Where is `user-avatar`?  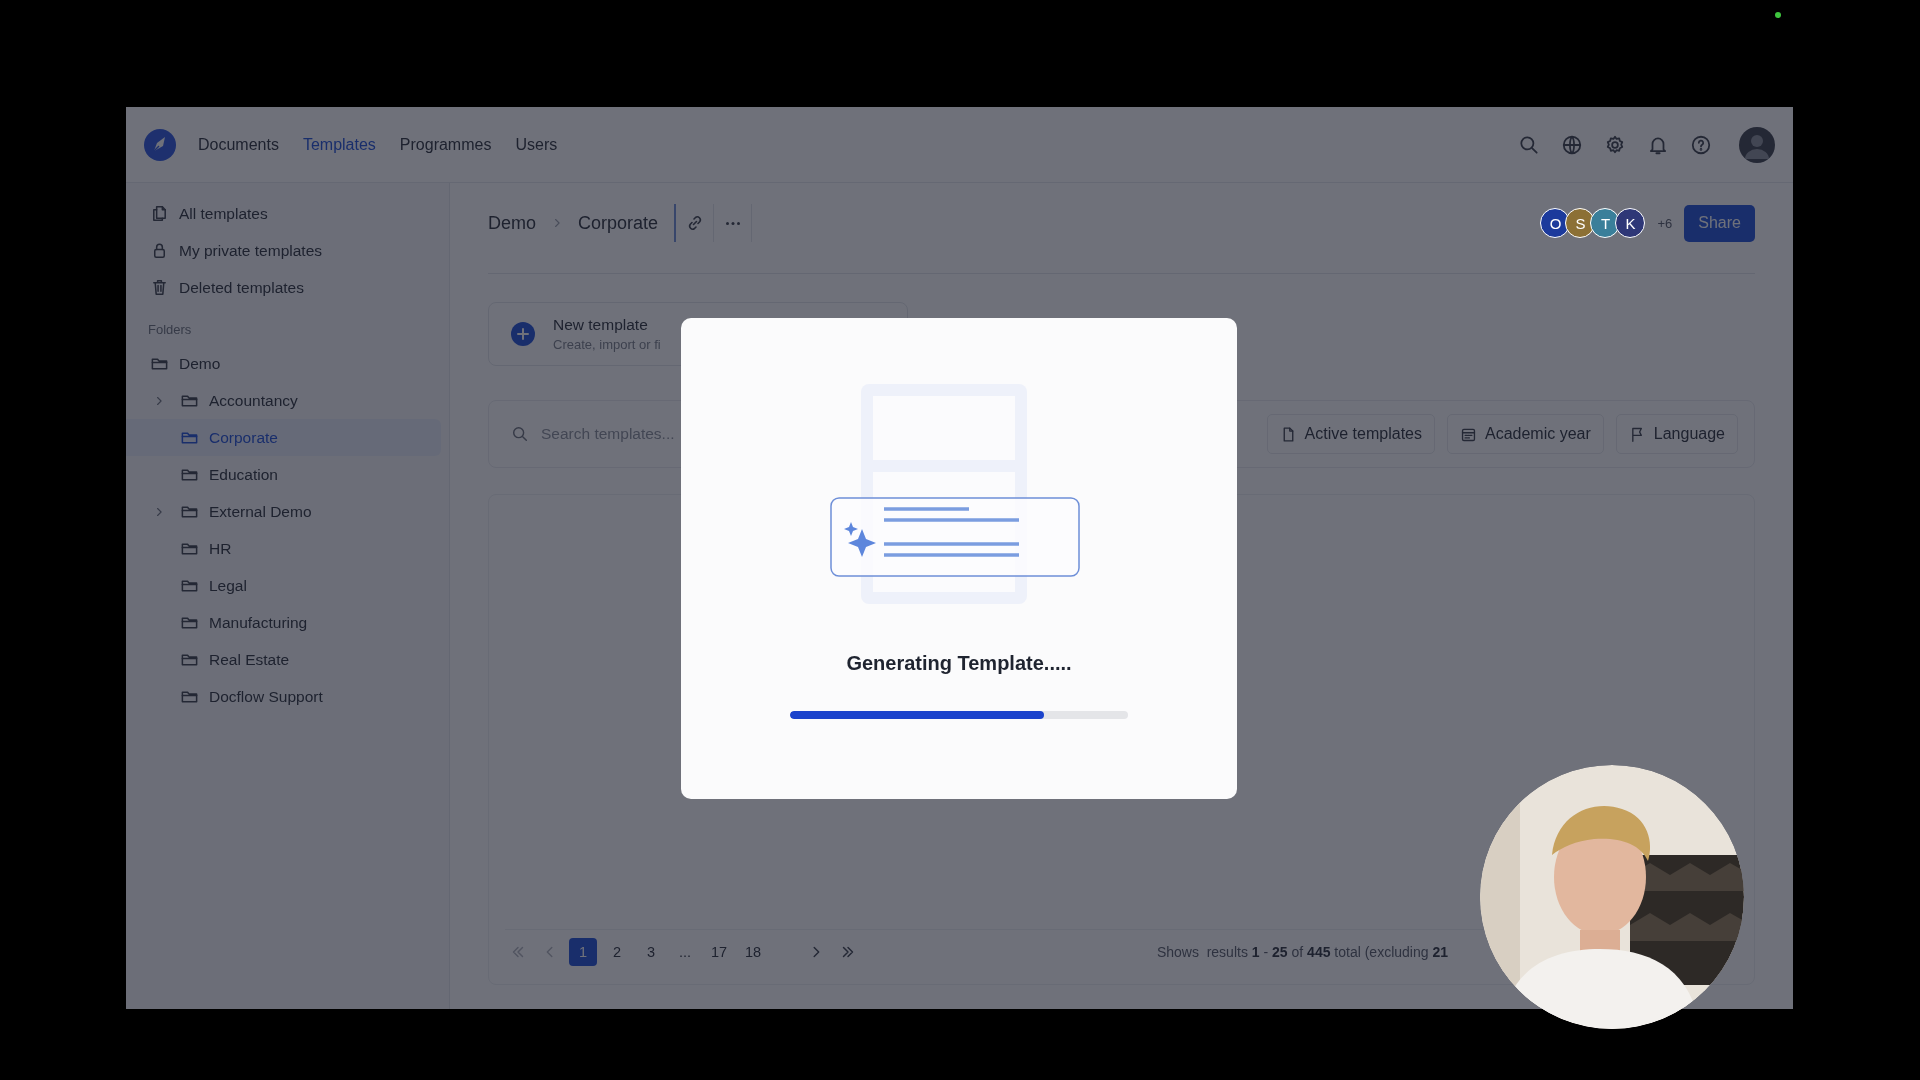 user-avatar is located at coordinates (1757, 144).